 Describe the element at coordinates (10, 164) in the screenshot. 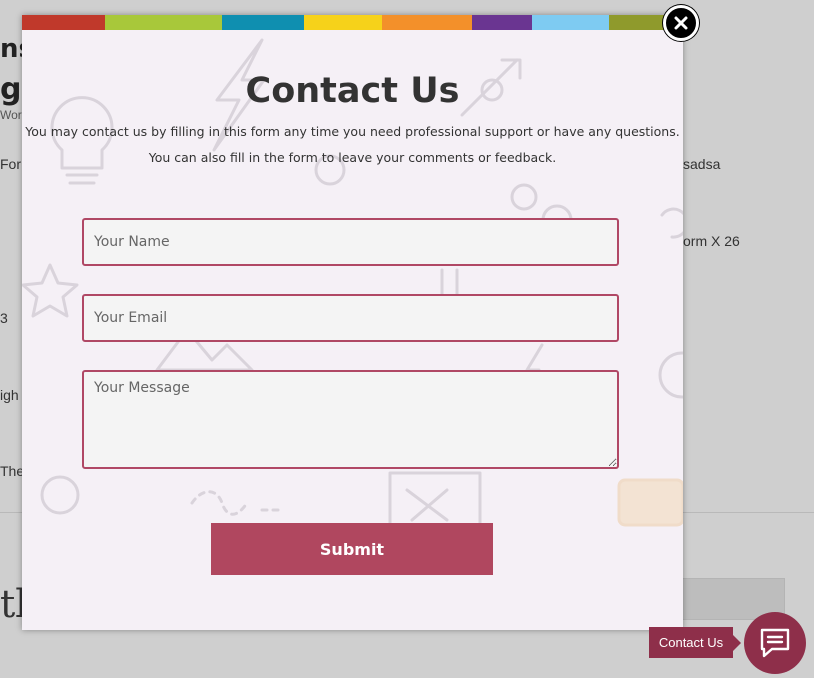

I see `background-text-1: For` at that location.